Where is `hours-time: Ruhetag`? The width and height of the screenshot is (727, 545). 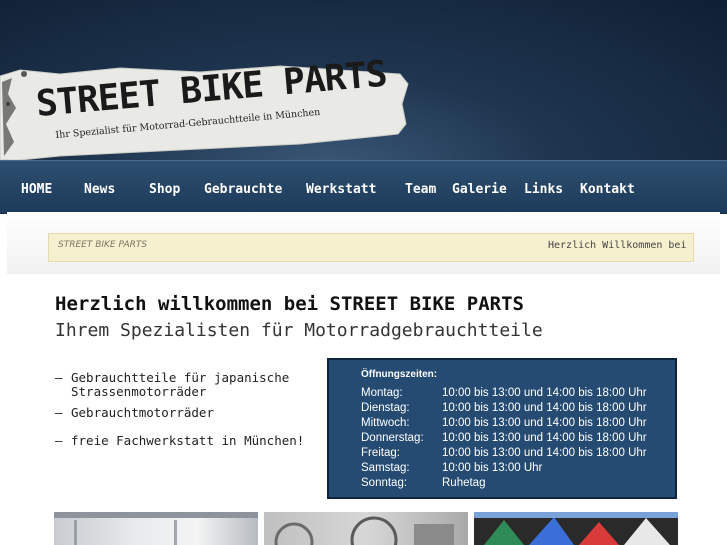
hours-time: Ruhetag is located at coordinates (464, 483).